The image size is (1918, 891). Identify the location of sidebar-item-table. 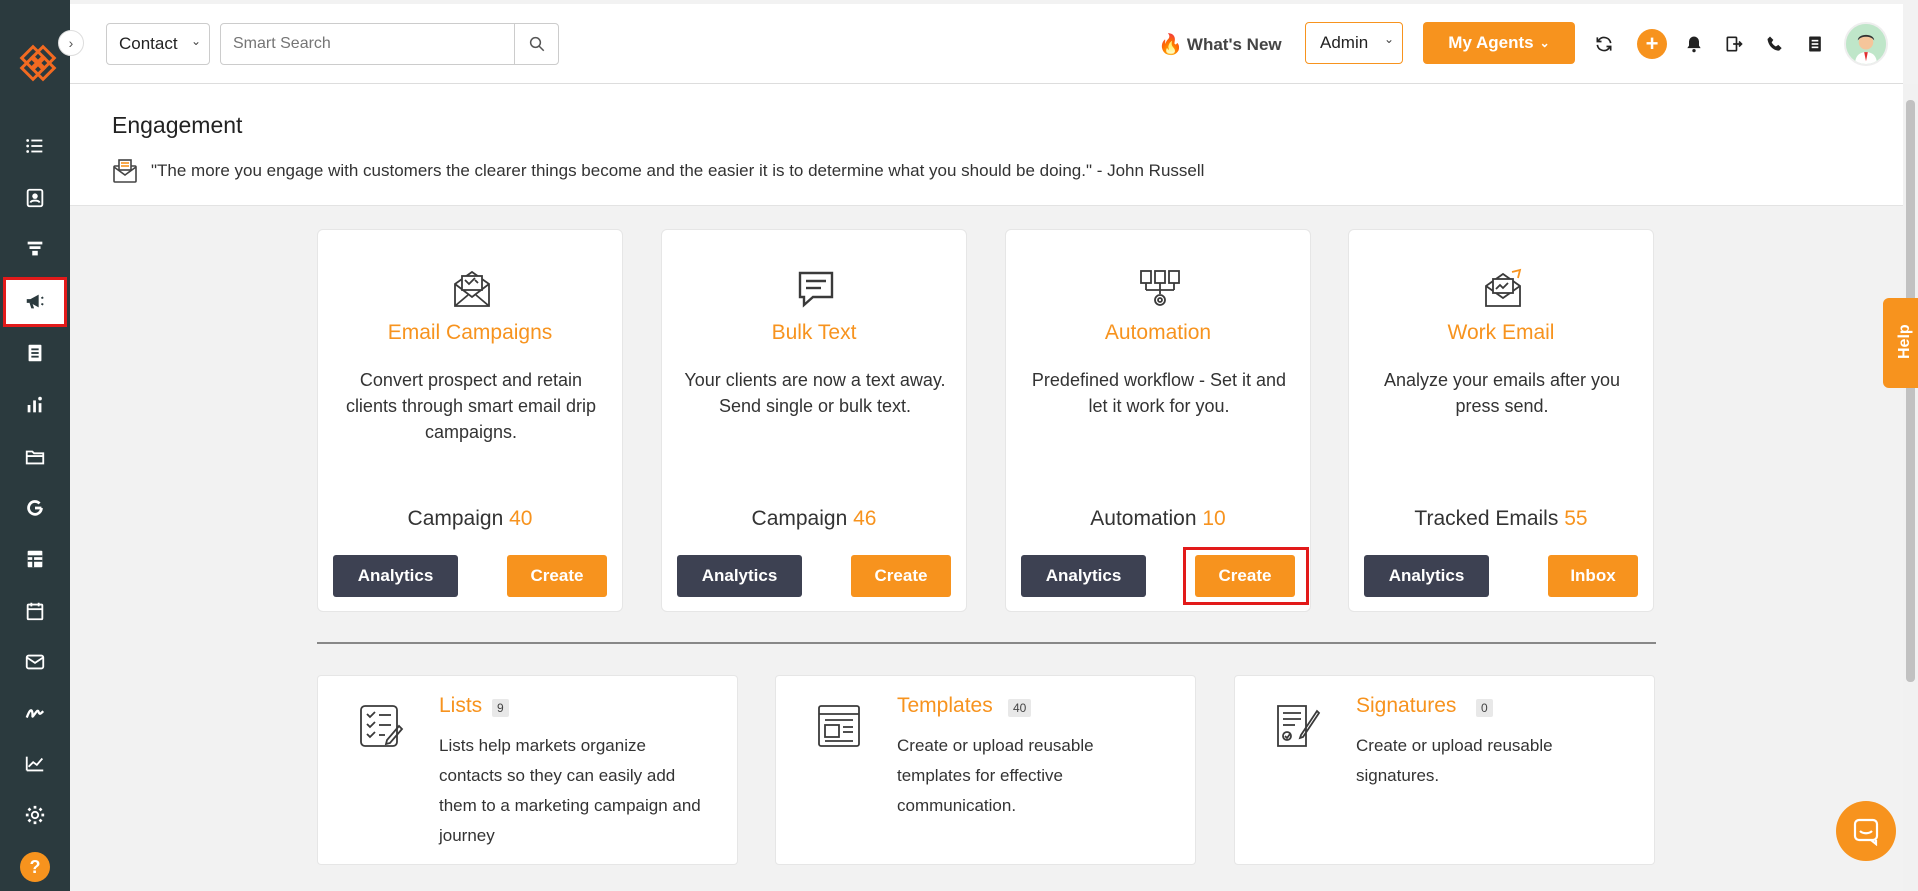
(35, 559).